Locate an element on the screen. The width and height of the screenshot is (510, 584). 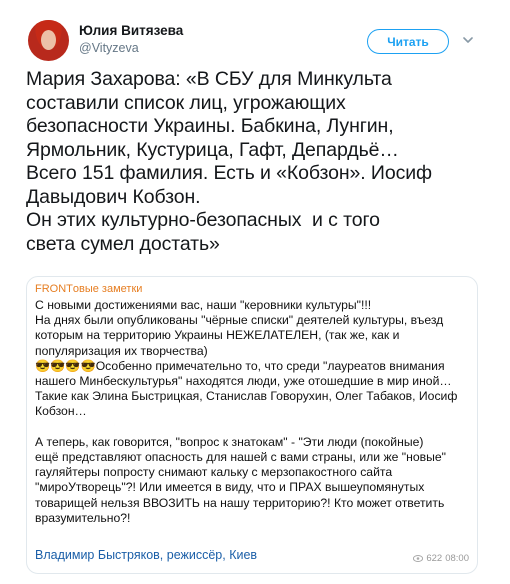
card-author: Владимир Быстряков, режиссёр, Киев is located at coordinates (146, 555).